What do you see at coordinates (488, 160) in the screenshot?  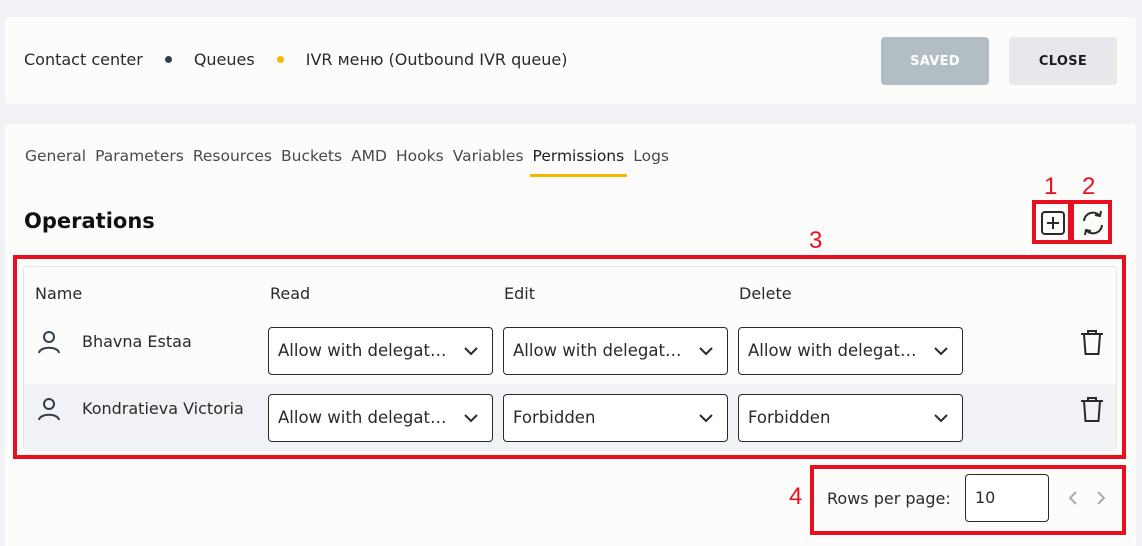 I see `tab-variables: Variables` at bounding box center [488, 160].